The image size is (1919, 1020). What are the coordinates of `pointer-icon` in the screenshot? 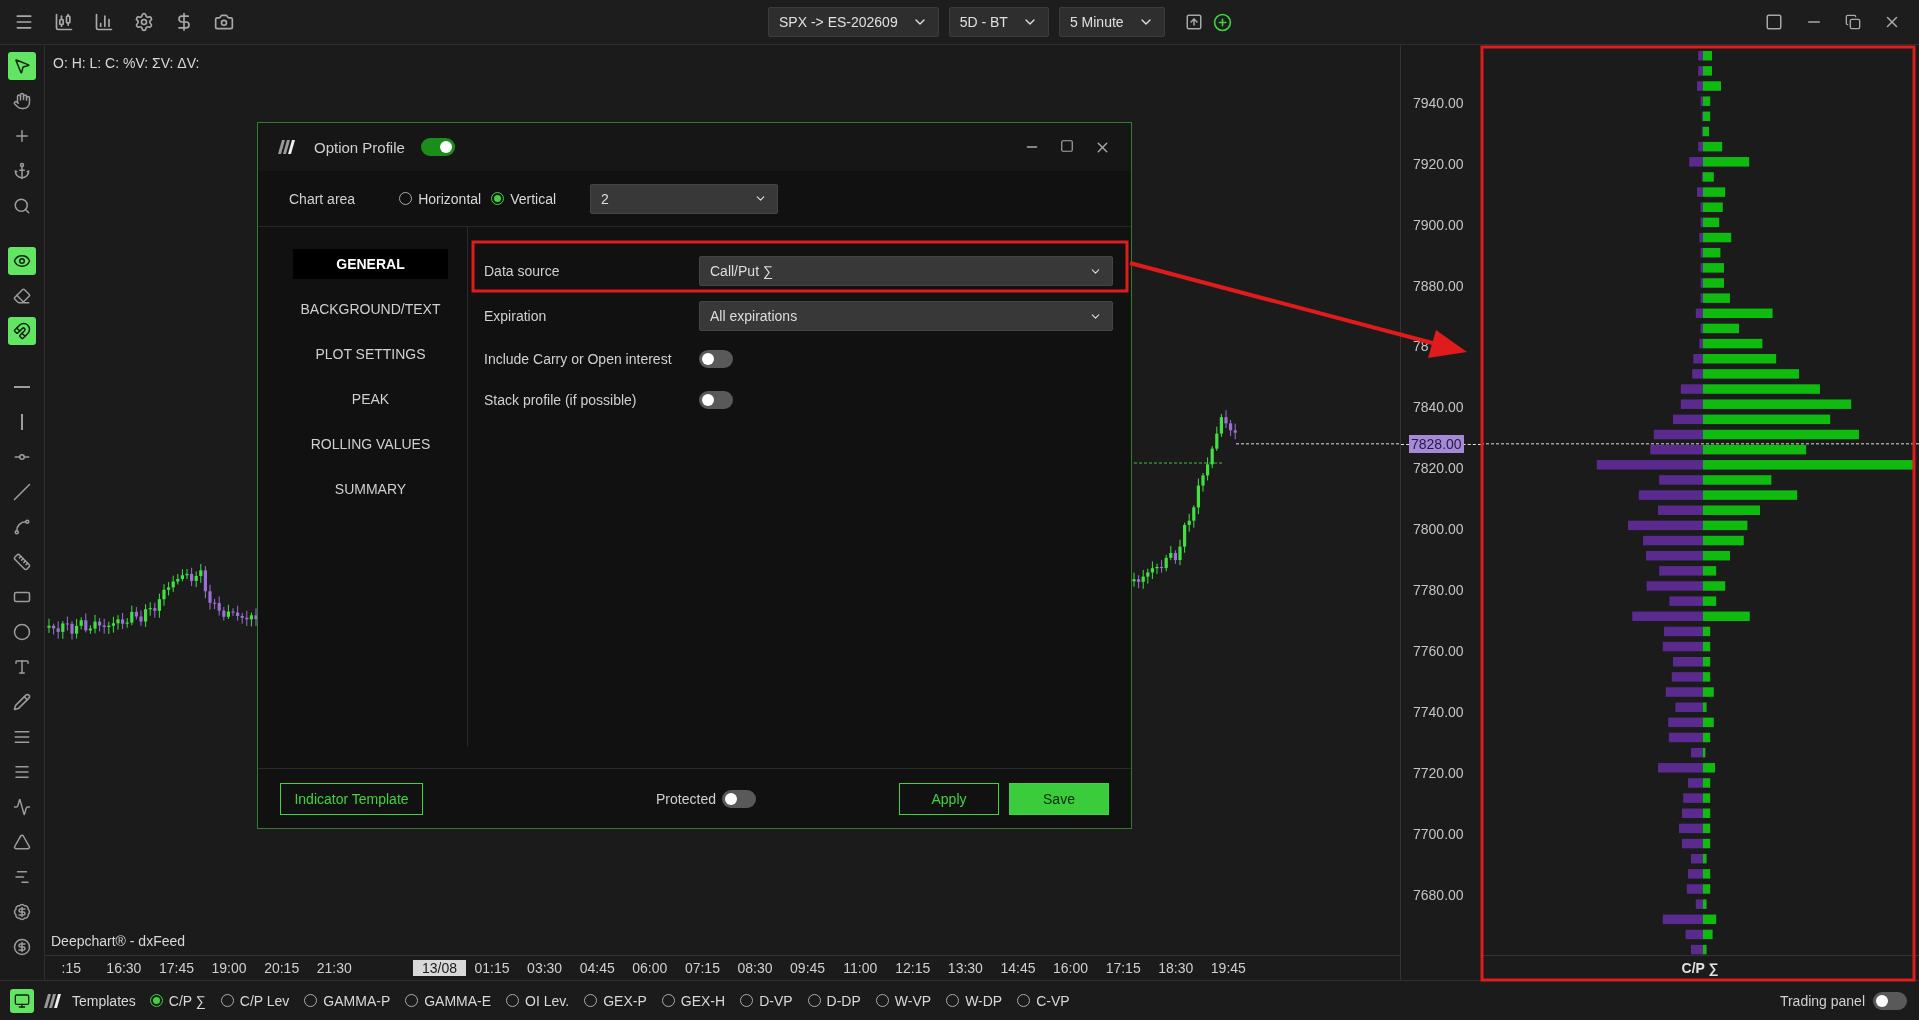 It's located at (22, 66).